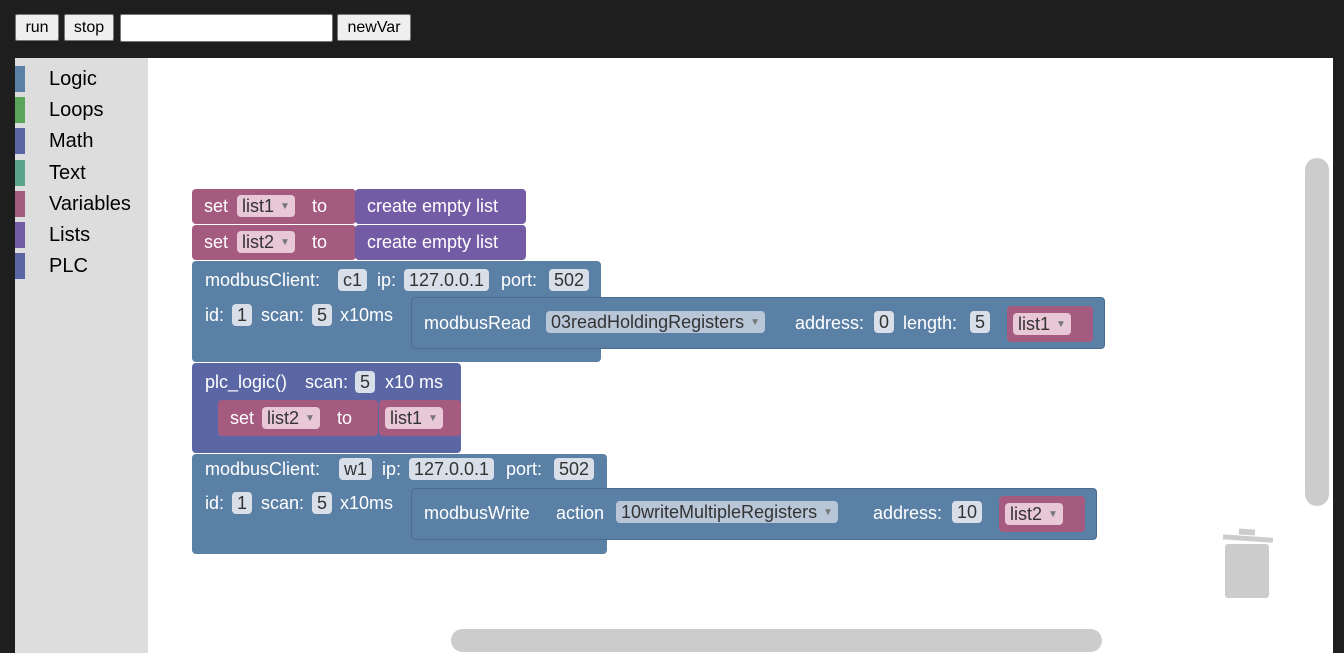 This screenshot has width=1344, height=653. I want to click on category-lists: Lists, so click(81, 235).